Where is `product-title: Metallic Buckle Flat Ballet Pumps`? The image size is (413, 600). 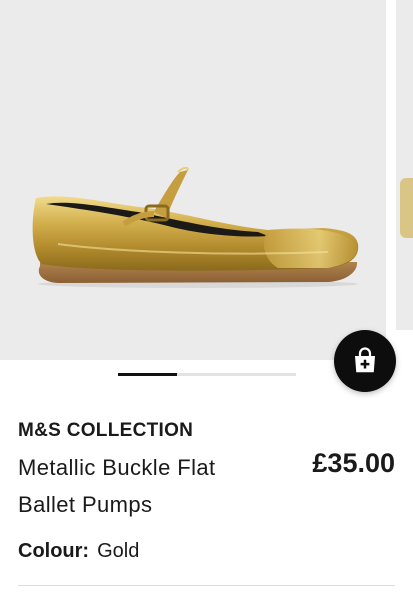 product-title: Metallic Buckle Flat Ballet Pumps is located at coordinates (117, 486).